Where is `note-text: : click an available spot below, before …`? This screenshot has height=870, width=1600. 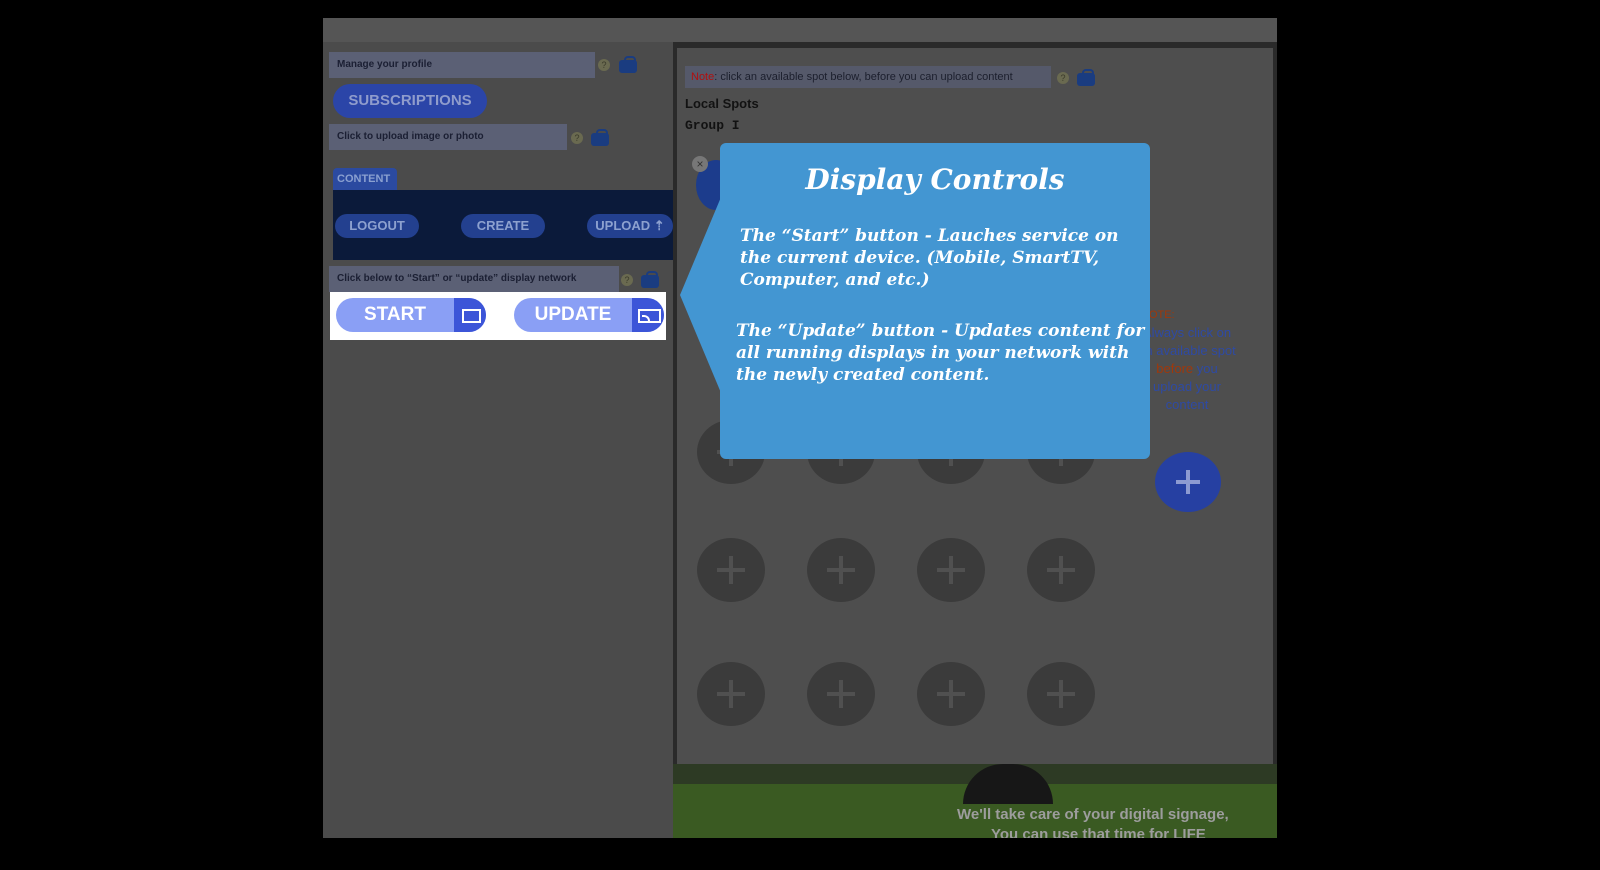 note-text: : click an available spot below, before … is located at coordinates (863, 77).